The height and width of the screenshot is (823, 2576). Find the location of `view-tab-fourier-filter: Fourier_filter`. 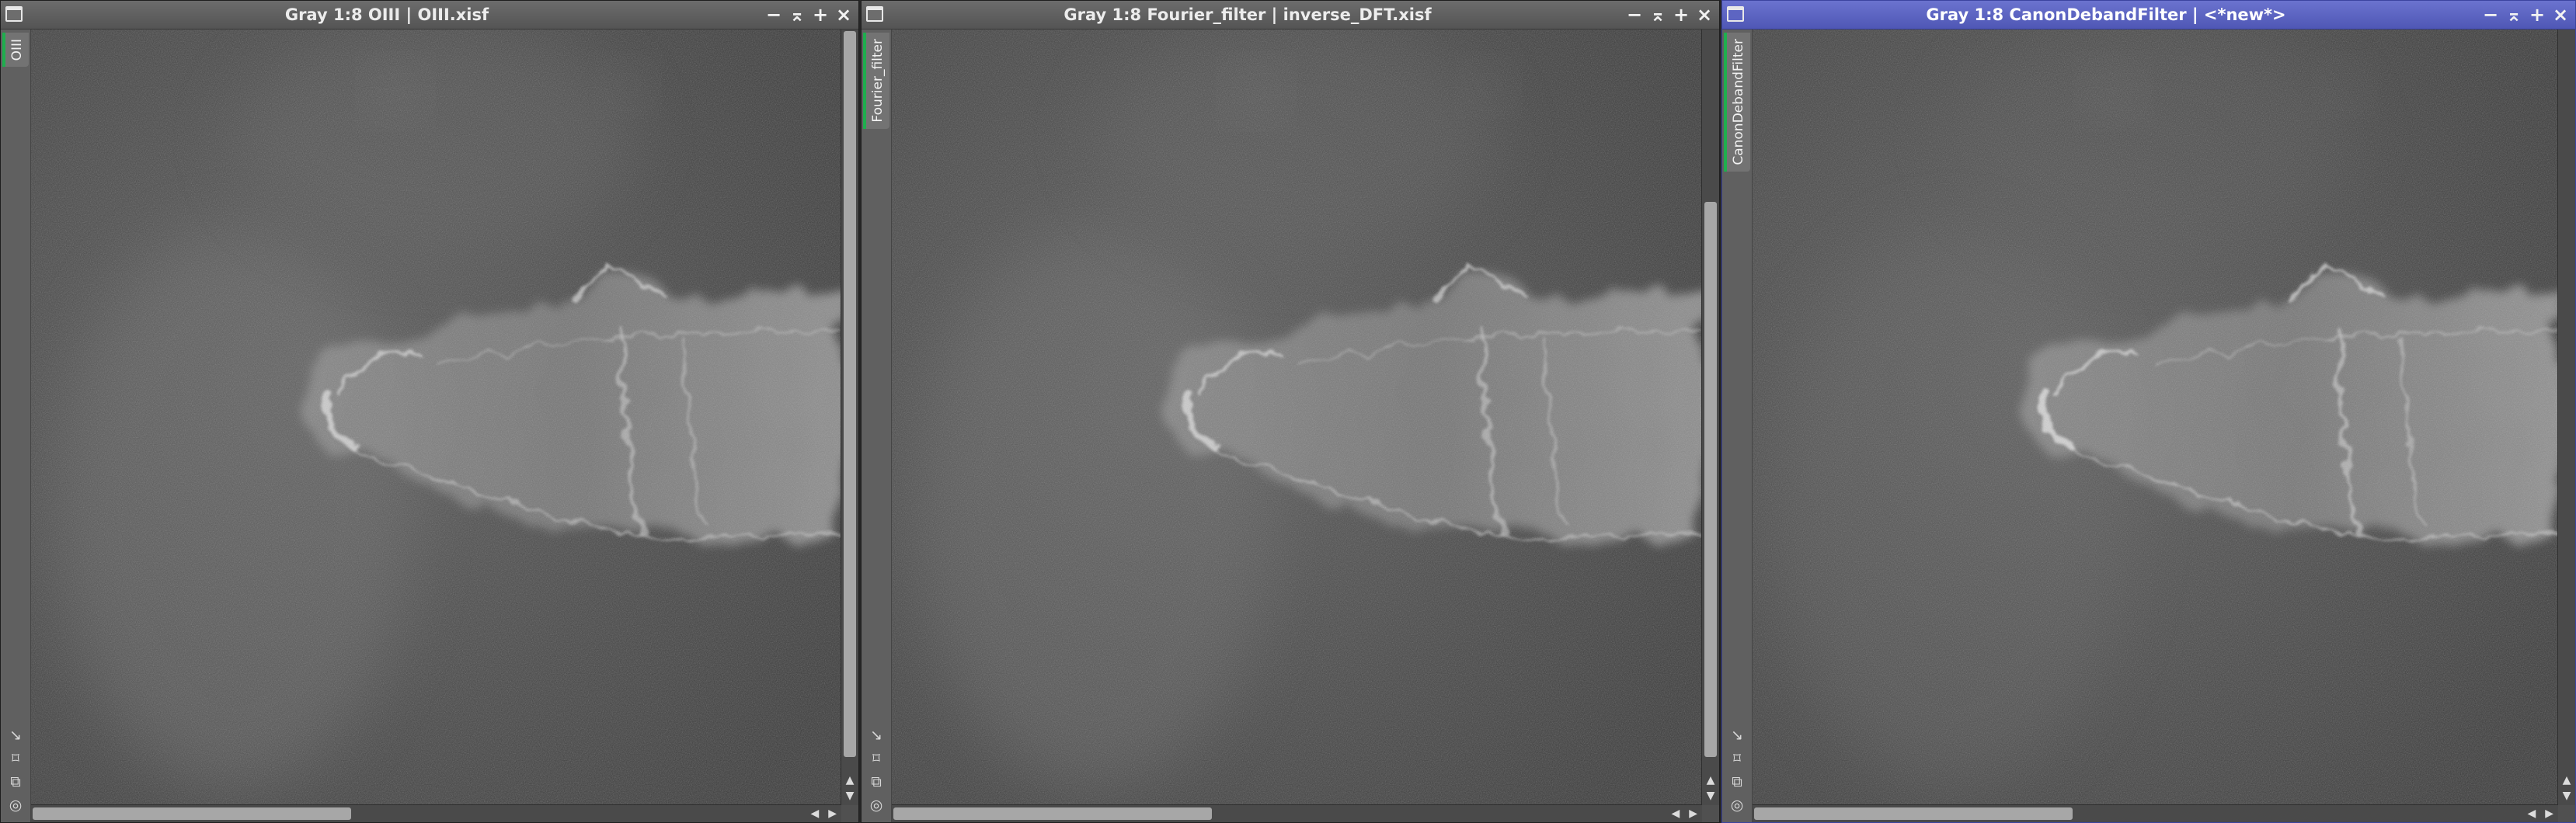

view-tab-fourier-filter: Fourier_filter is located at coordinates (876, 81).